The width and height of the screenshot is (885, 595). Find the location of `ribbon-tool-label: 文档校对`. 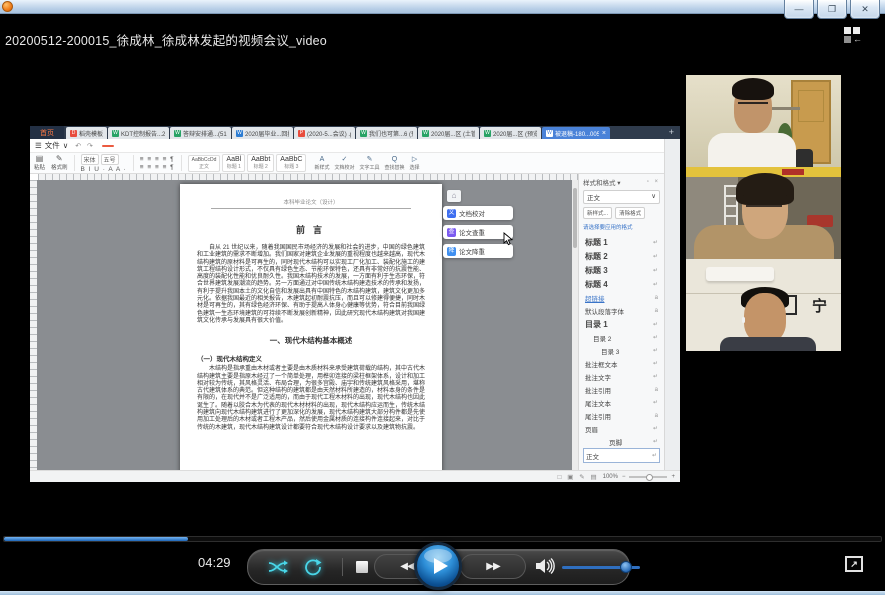

ribbon-tool-label: 文档校对 is located at coordinates (344, 167).